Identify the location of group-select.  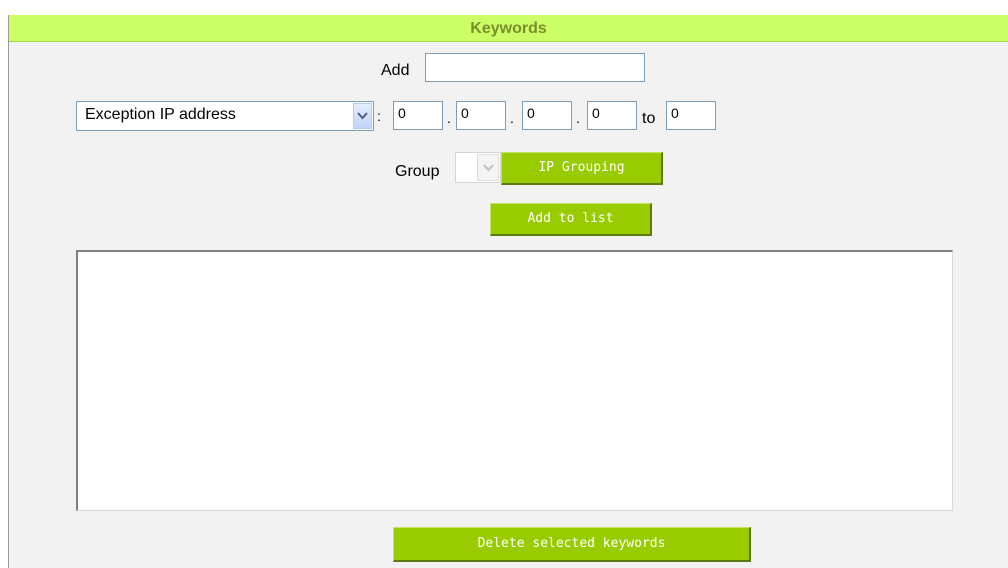
(478, 167).